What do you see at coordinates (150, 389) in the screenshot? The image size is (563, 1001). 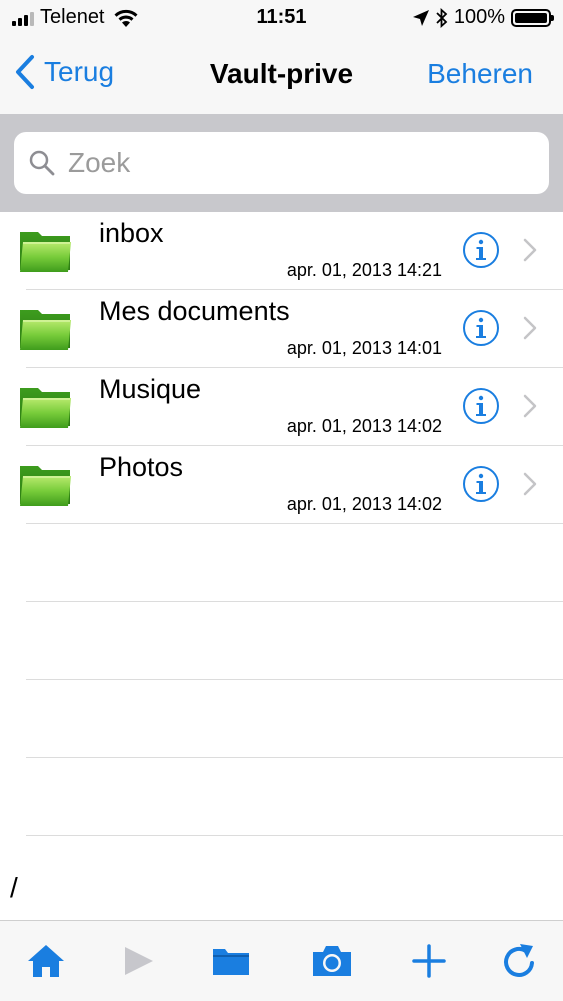 I see `file-name: Musique` at bounding box center [150, 389].